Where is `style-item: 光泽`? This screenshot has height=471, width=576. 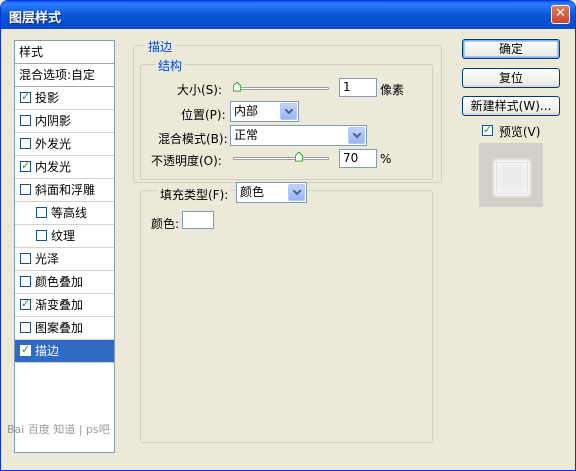 style-item: 光泽 is located at coordinates (64, 259).